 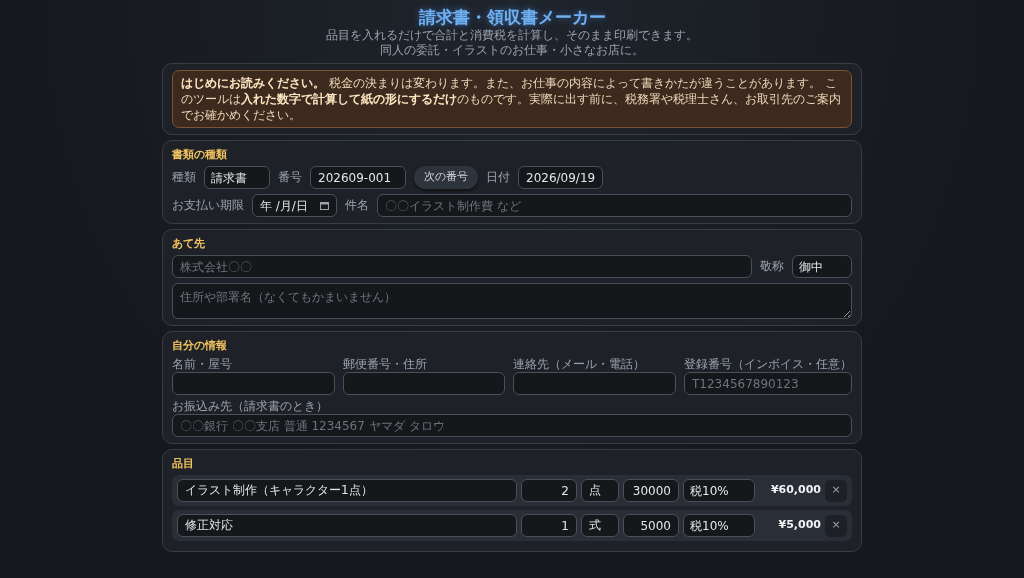 I want to click on item-name-field: 修正対応, so click(x=347, y=525).